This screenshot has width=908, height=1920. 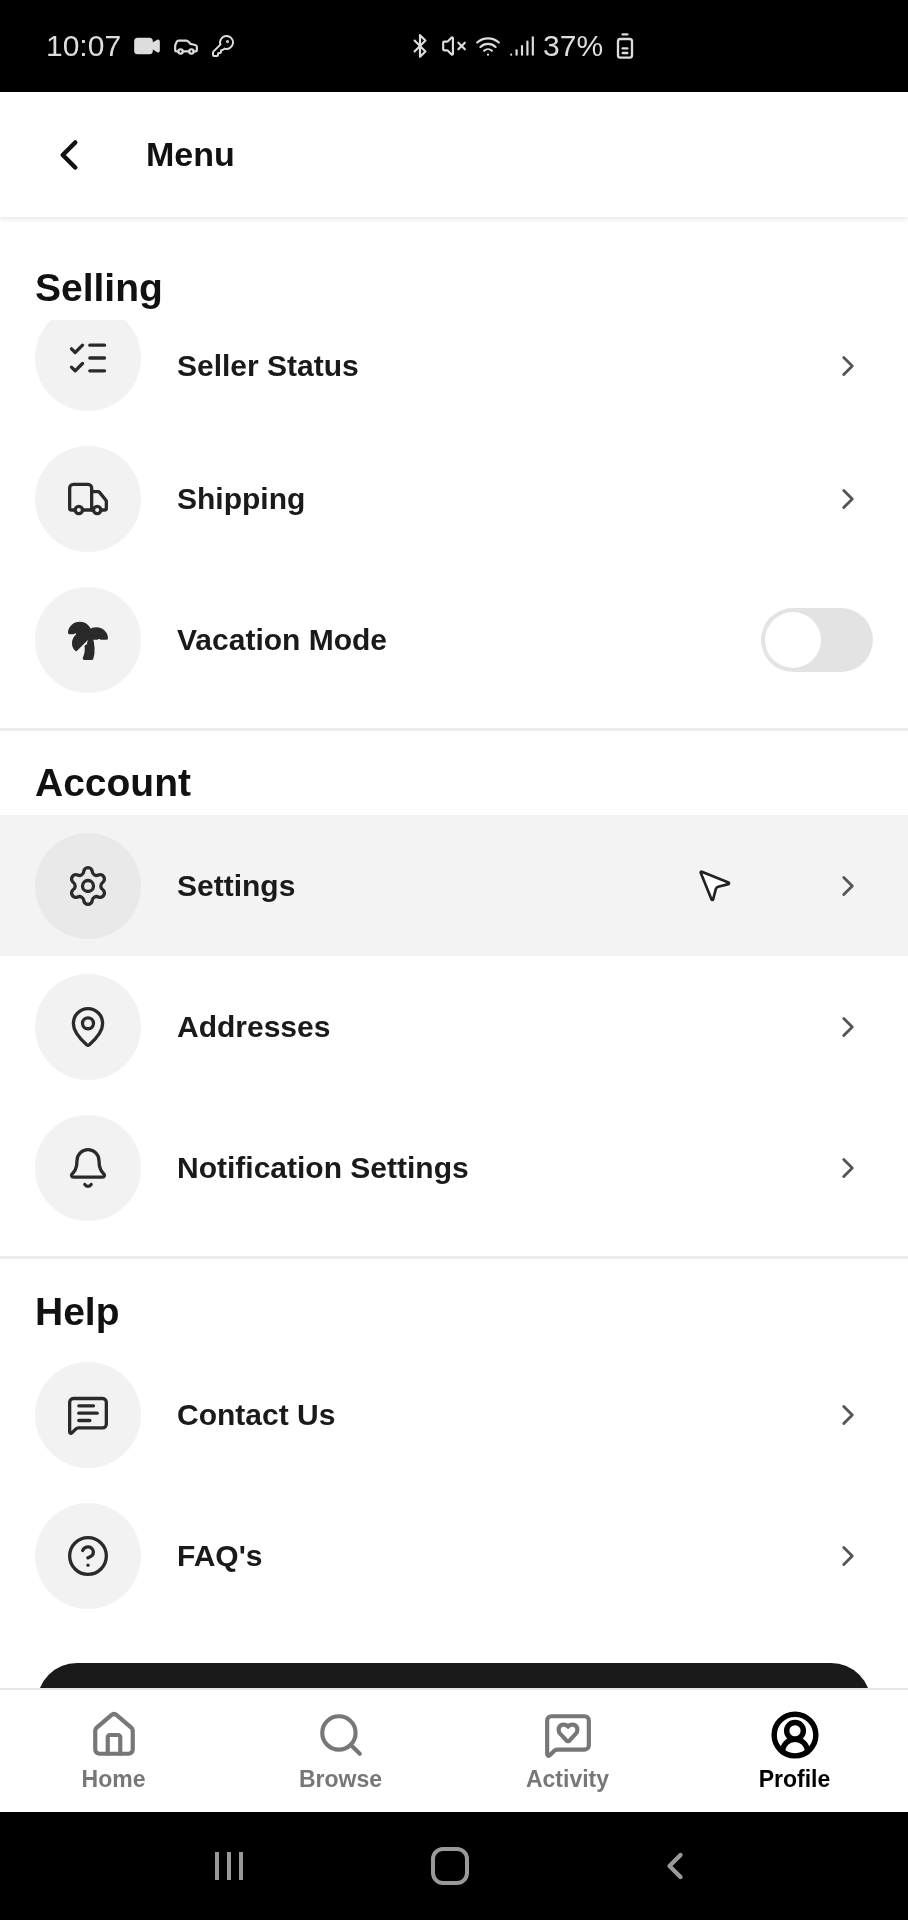 What do you see at coordinates (268, 365) in the screenshot?
I see `menu-label: Seller Status` at bounding box center [268, 365].